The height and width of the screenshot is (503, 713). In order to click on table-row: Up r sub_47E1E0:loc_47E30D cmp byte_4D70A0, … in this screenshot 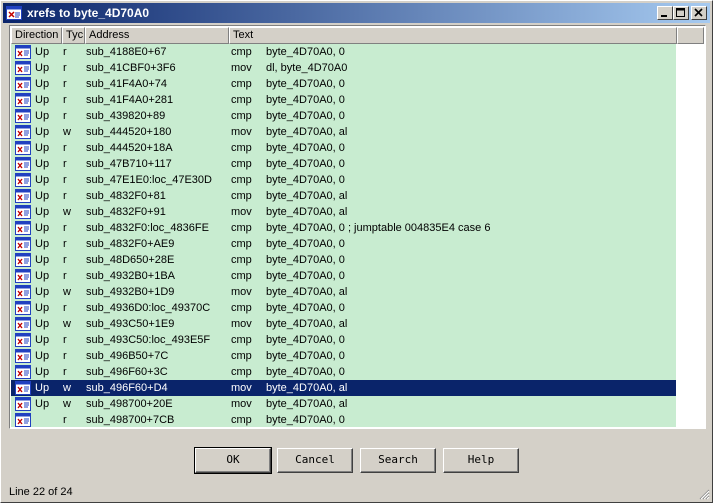, I will do `click(343, 180)`.